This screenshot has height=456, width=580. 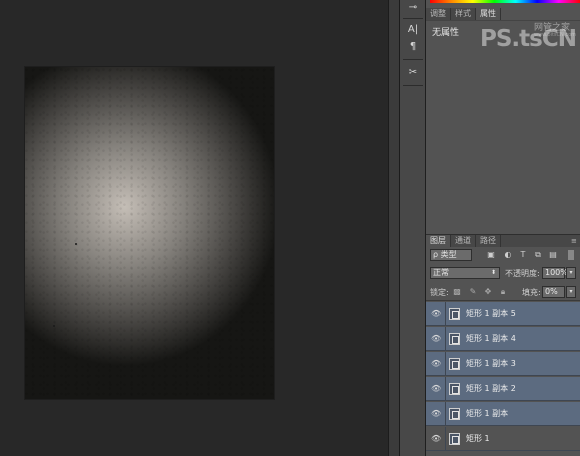 What do you see at coordinates (441, 272) in the screenshot?
I see `blend-mode-value: 正常` at bounding box center [441, 272].